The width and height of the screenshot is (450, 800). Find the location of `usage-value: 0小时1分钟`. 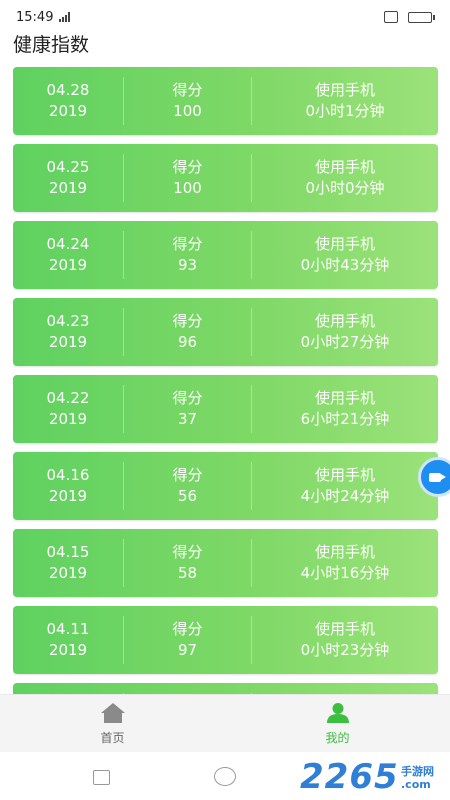

usage-value: 0小时1分钟 is located at coordinates (345, 111).